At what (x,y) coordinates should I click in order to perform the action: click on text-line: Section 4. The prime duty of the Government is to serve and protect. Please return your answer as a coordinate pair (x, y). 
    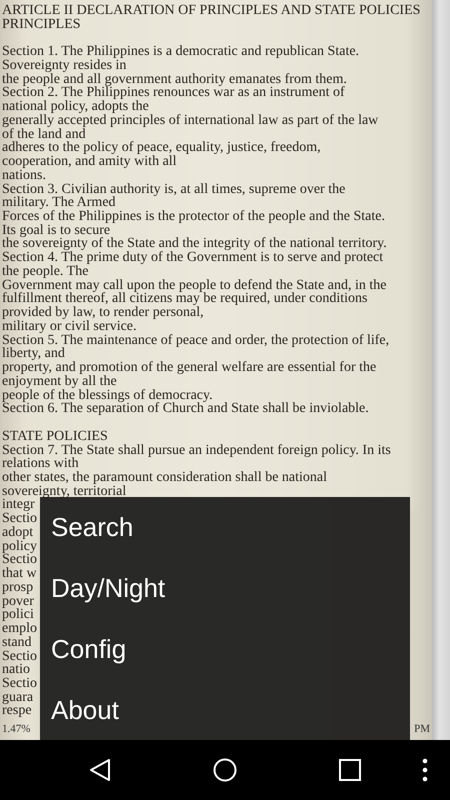
    Looking at the image, I should click on (193, 258).